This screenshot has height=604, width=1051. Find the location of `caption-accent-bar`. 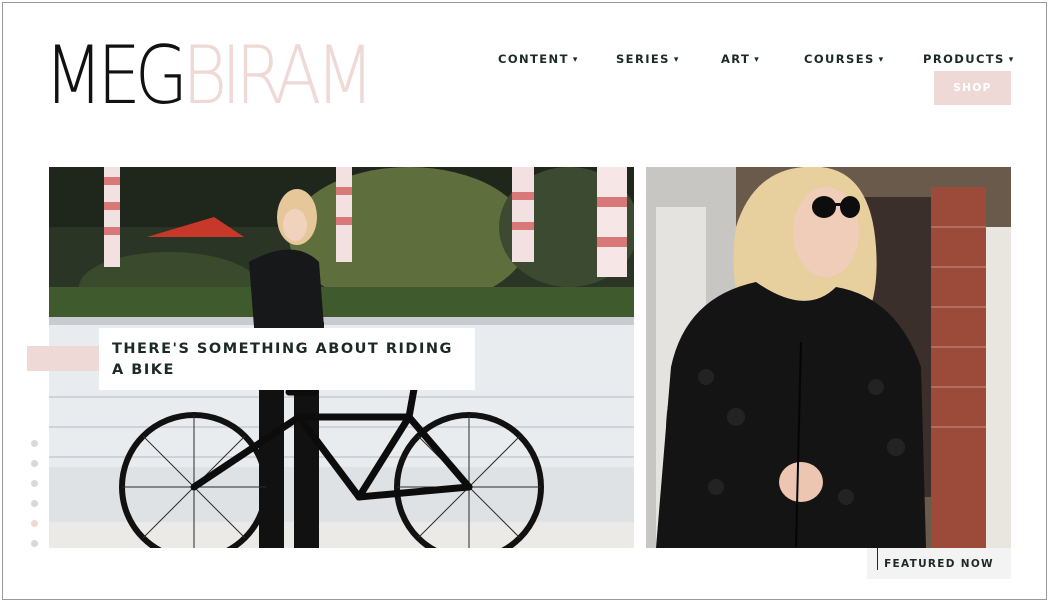

caption-accent-bar is located at coordinates (63, 358).